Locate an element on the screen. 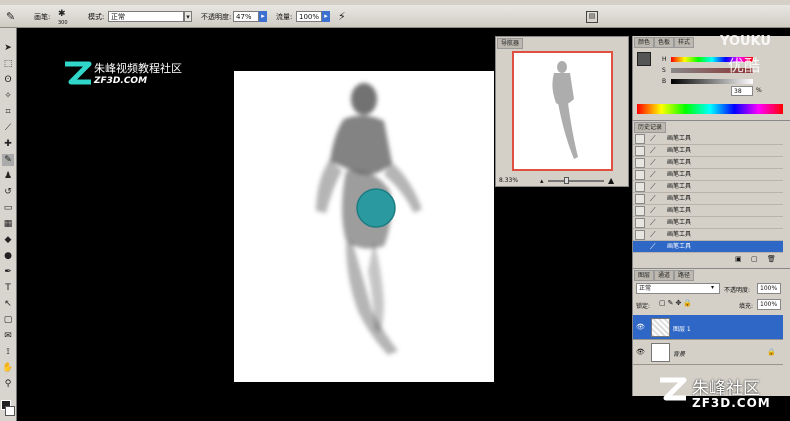  brush-preset-icon: ✱ is located at coordinates (62, 14).